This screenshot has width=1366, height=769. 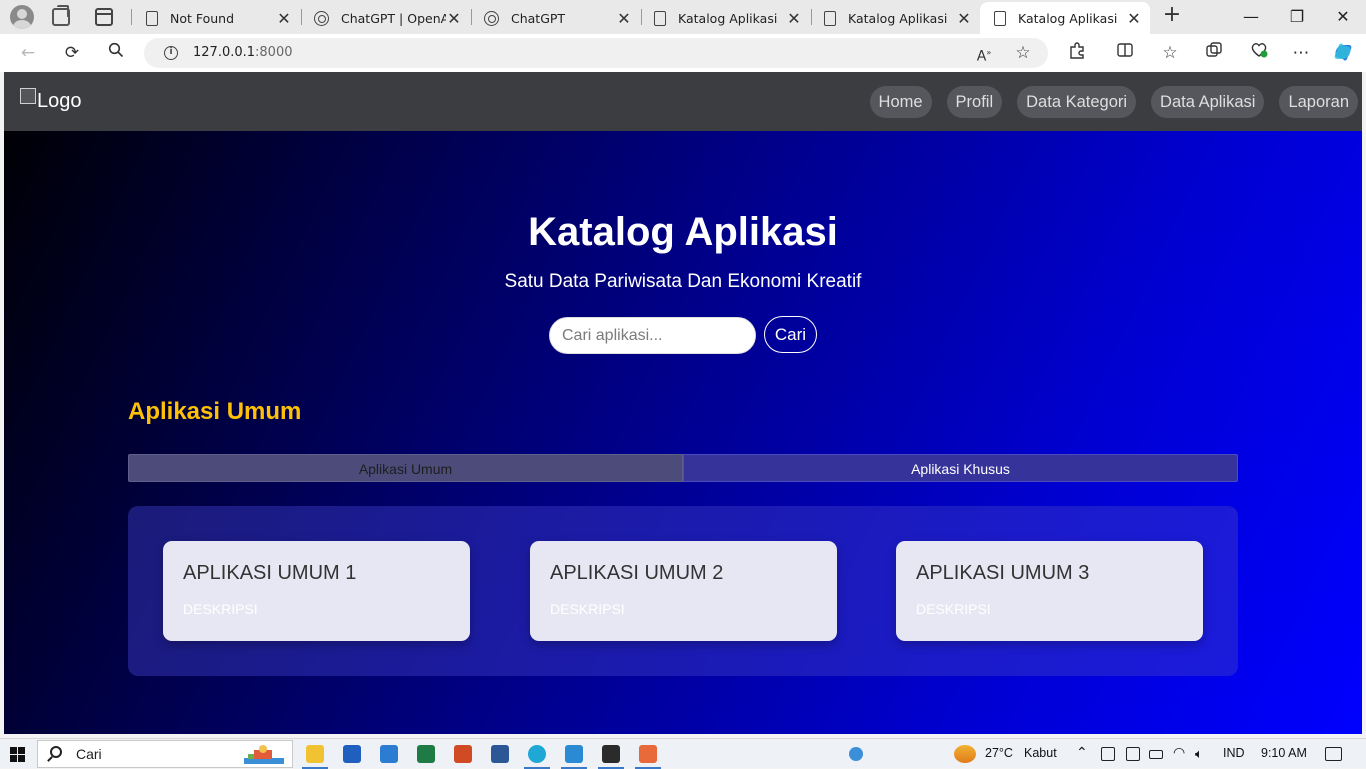 I want to click on browser-toolbar: ← ⟳ i 127.0.0.1:8000 A» ☆ ☆ ⋯, so click(x=683, y=53).